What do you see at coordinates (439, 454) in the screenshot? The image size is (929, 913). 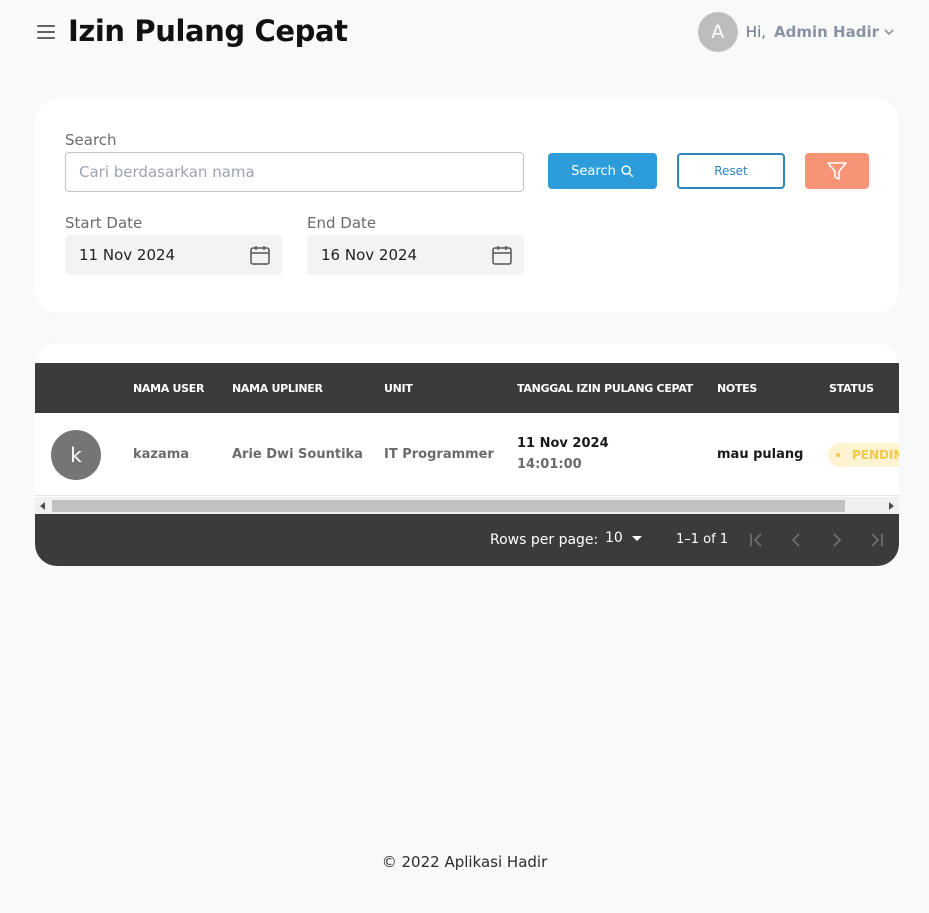 I see `cell-unit: IT Programmer` at bounding box center [439, 454].